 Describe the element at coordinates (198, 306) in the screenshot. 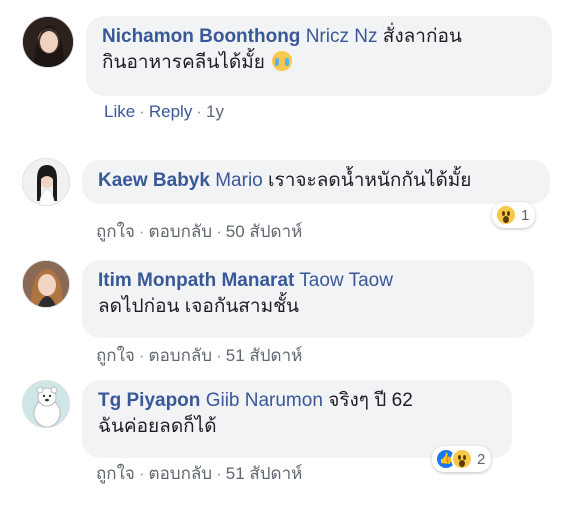

I see `comment-text: ลดไปก่อน เจอกันสามชั้น` at that location.